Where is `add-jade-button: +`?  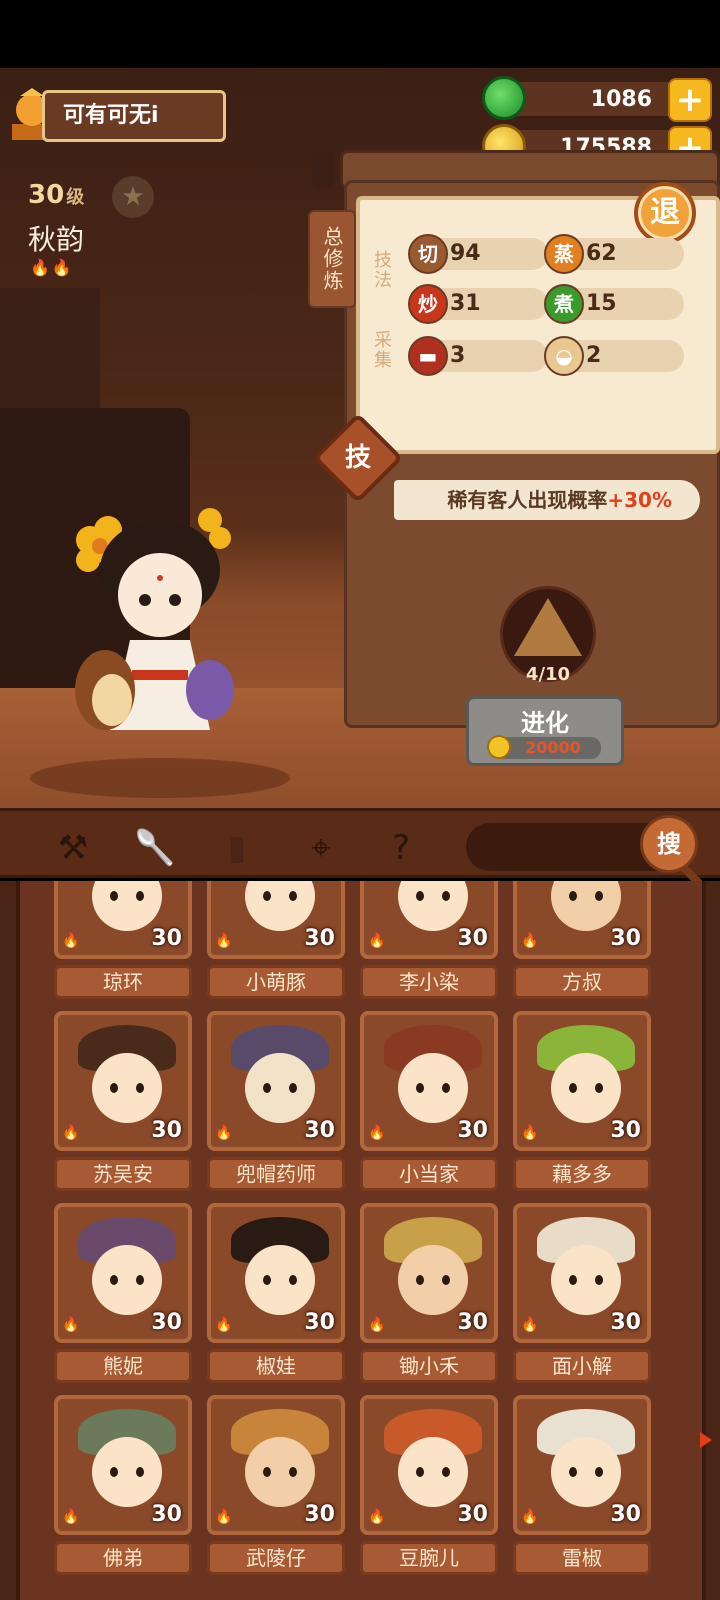
add-jade-button: + is located at coordinates (690, 100).